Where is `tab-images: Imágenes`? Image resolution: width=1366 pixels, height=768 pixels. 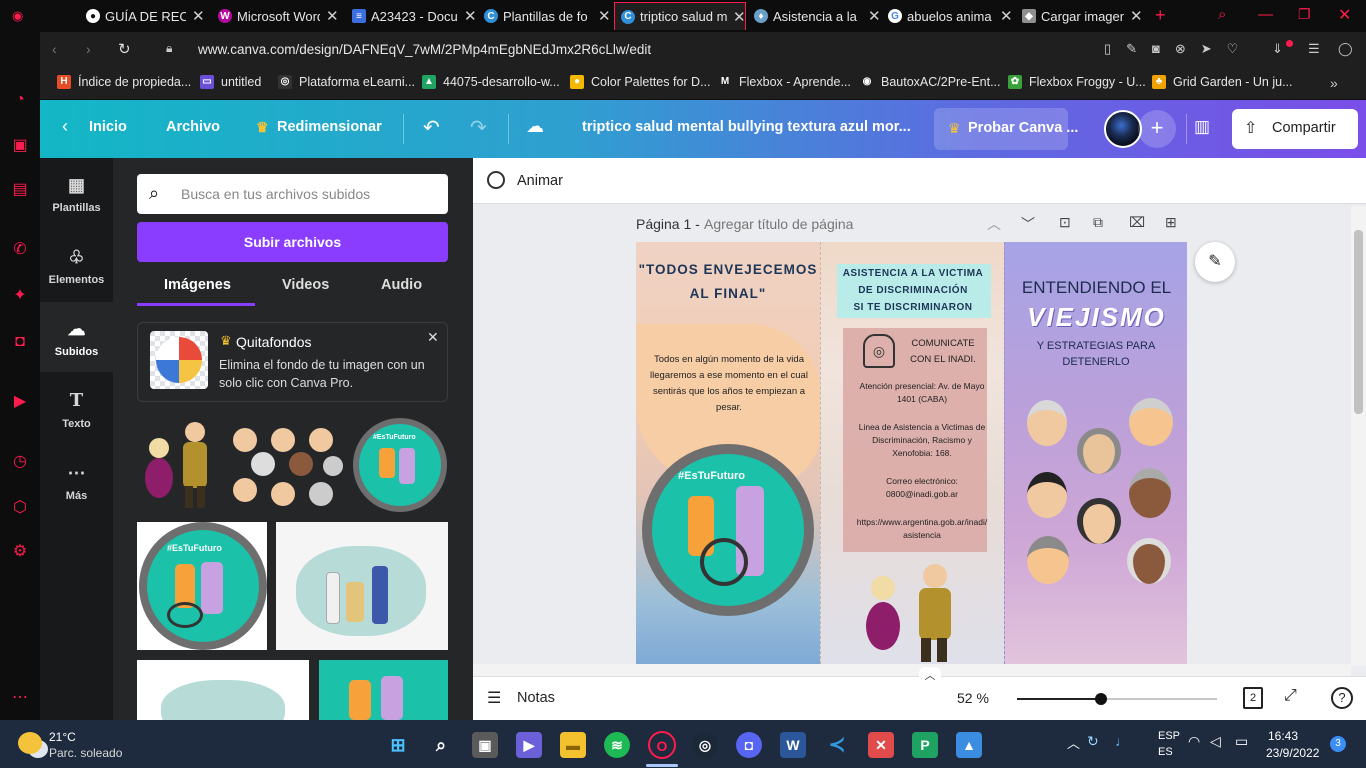
tab-images: Imágenes is located at coordinates (197, 285).